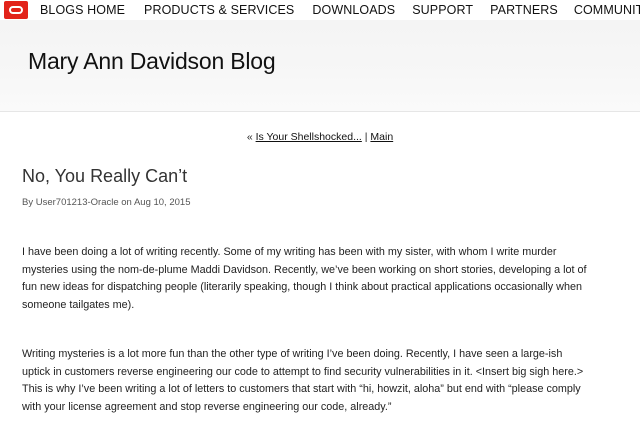  Describe the element at coordinates (251, 137) in the screenshot. I see `postnav-prefix: «` at that location.